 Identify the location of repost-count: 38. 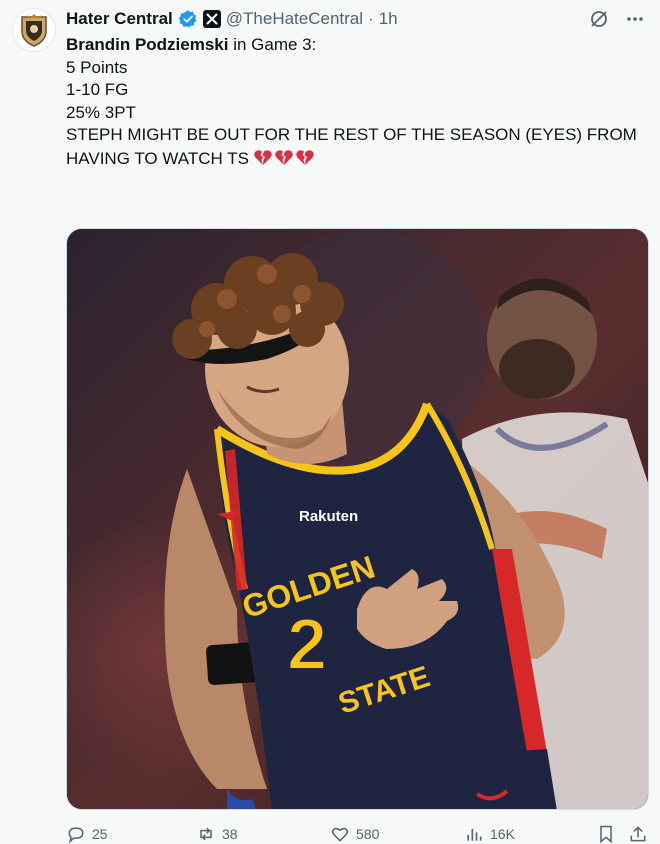
(230, 834).